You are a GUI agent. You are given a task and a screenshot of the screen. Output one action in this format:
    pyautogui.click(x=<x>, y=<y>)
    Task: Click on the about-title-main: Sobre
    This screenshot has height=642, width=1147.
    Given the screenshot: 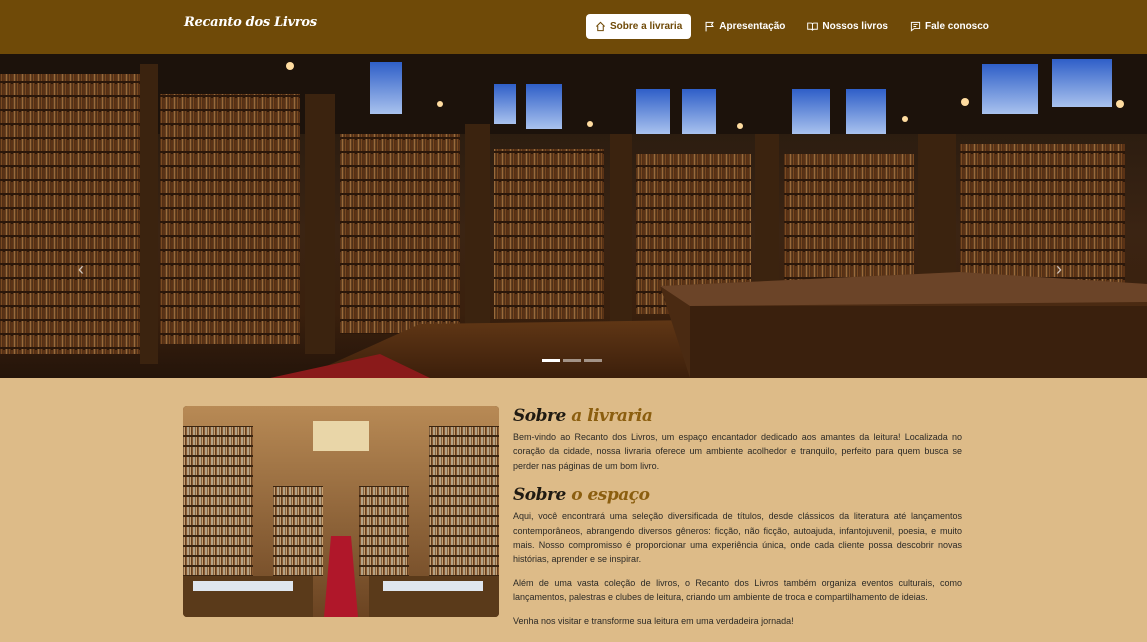 What is the action you would take?
    pyautogui.click(x=539, y=416)
    